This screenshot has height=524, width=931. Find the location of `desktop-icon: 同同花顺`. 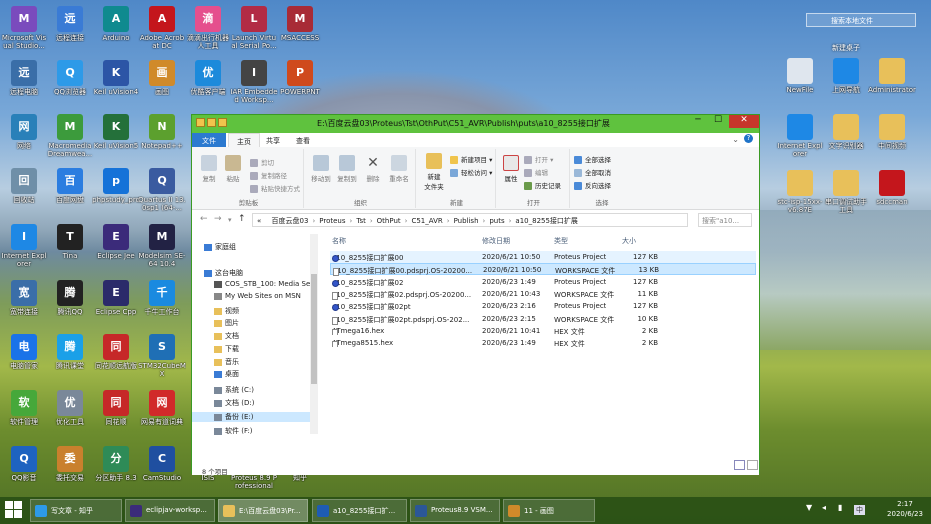

desktop-icon: 同同花顺 is located at coordinates (116, 408).